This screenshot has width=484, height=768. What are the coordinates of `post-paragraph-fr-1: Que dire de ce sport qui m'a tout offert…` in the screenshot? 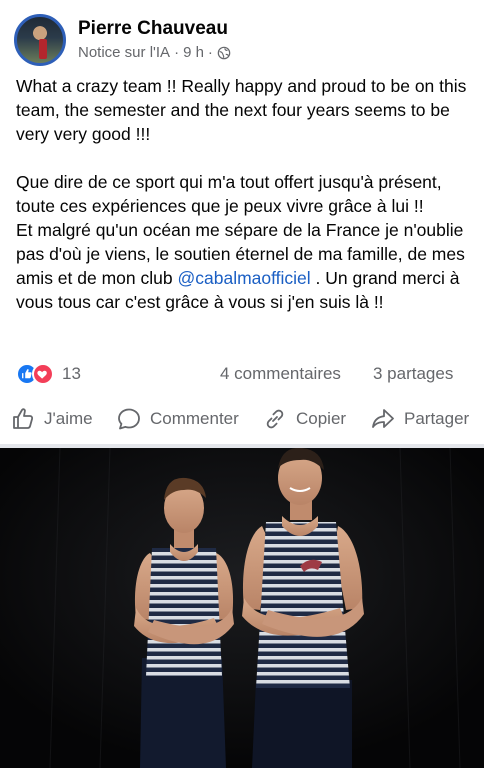 It's located at (229, 194).